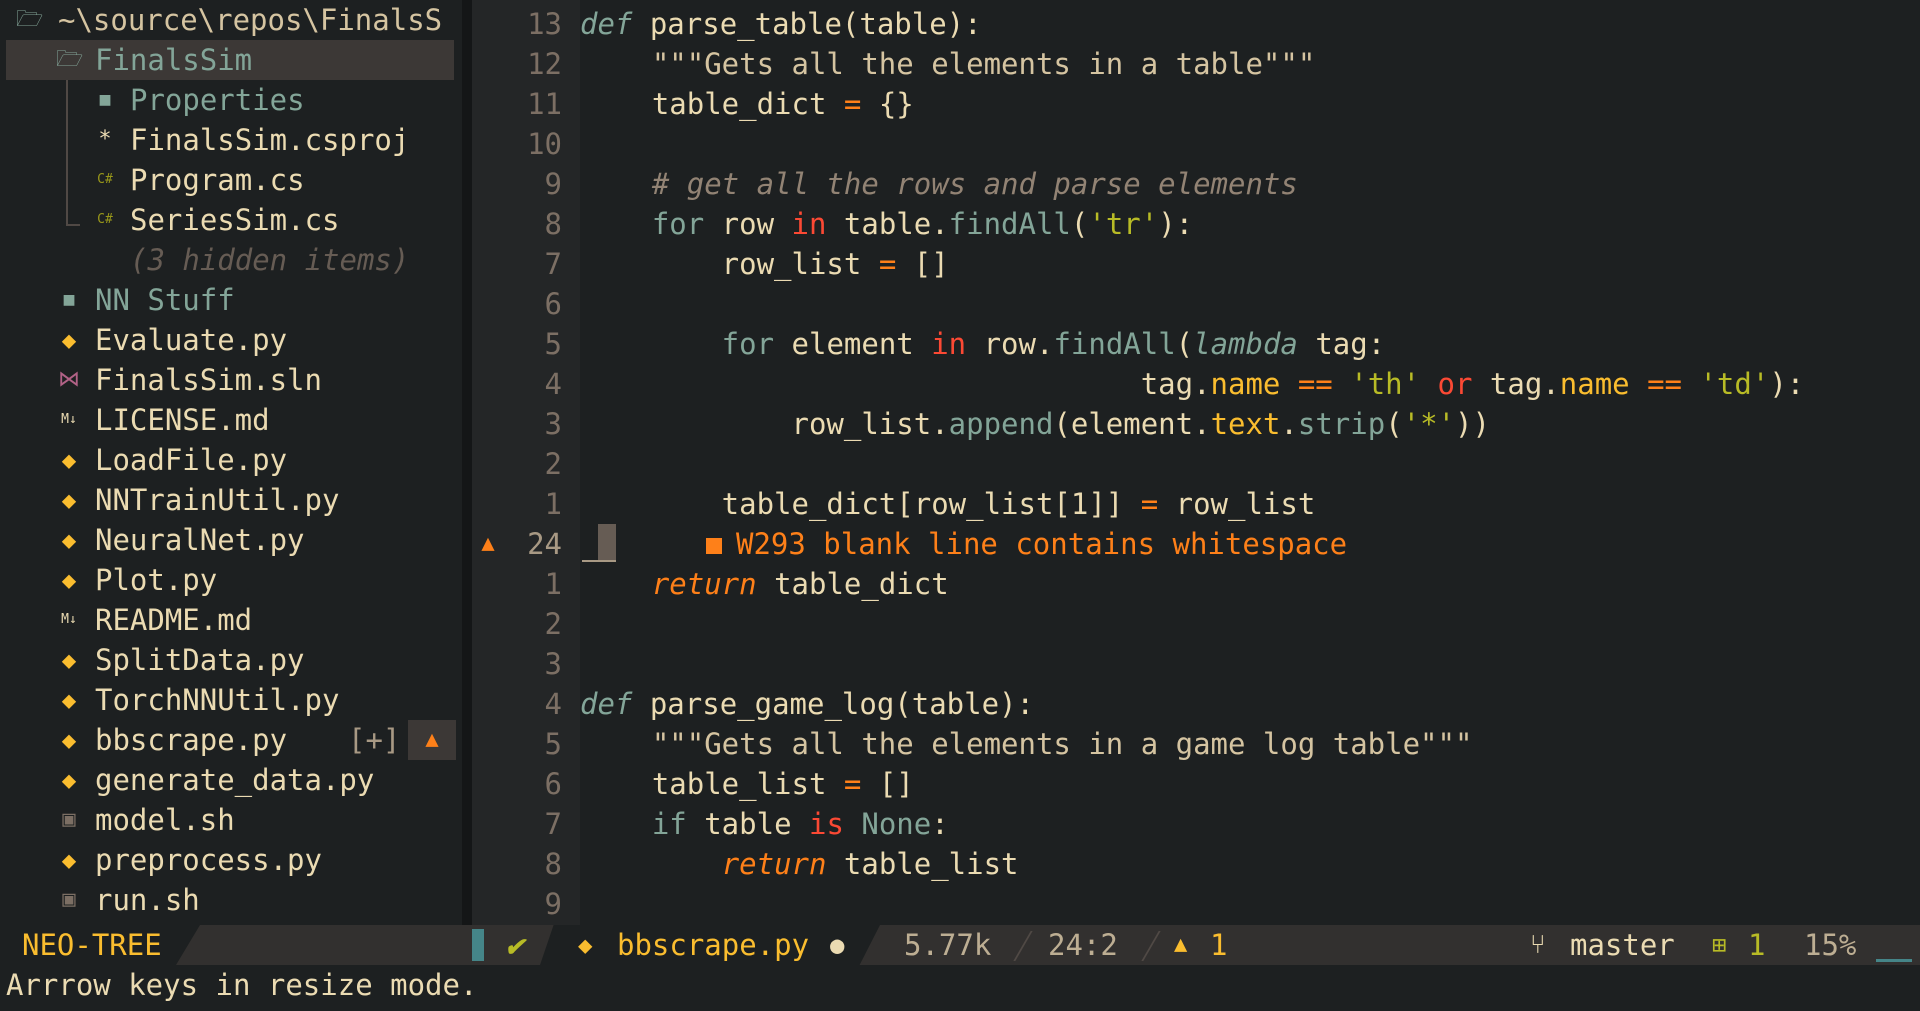 This screenshot has width=1920, height=1011. What do you see at coordinates (270, 260) in the screenshot?
I see `tree-item-label: (3 hidden items)` at bounding box center [270, 260].